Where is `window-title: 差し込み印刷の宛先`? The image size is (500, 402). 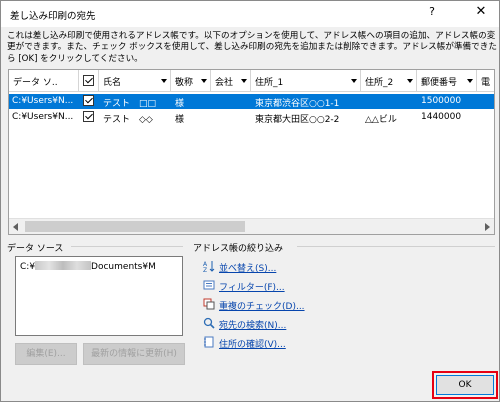
window-title: 差し込み印刷の宛先 is located at coordinates (53, 16).